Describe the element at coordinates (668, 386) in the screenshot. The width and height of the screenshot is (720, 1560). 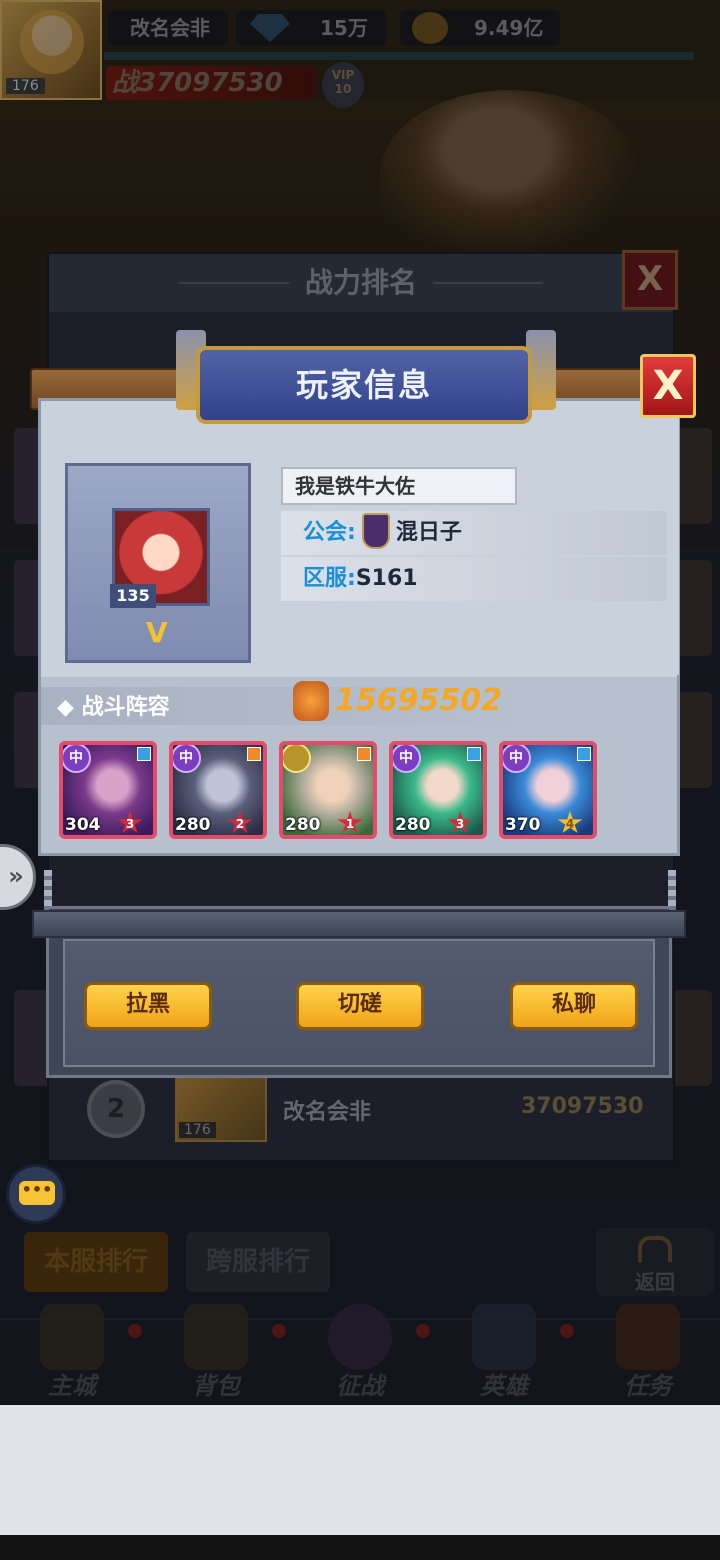
I see `player-info-close-button: X` at that location.